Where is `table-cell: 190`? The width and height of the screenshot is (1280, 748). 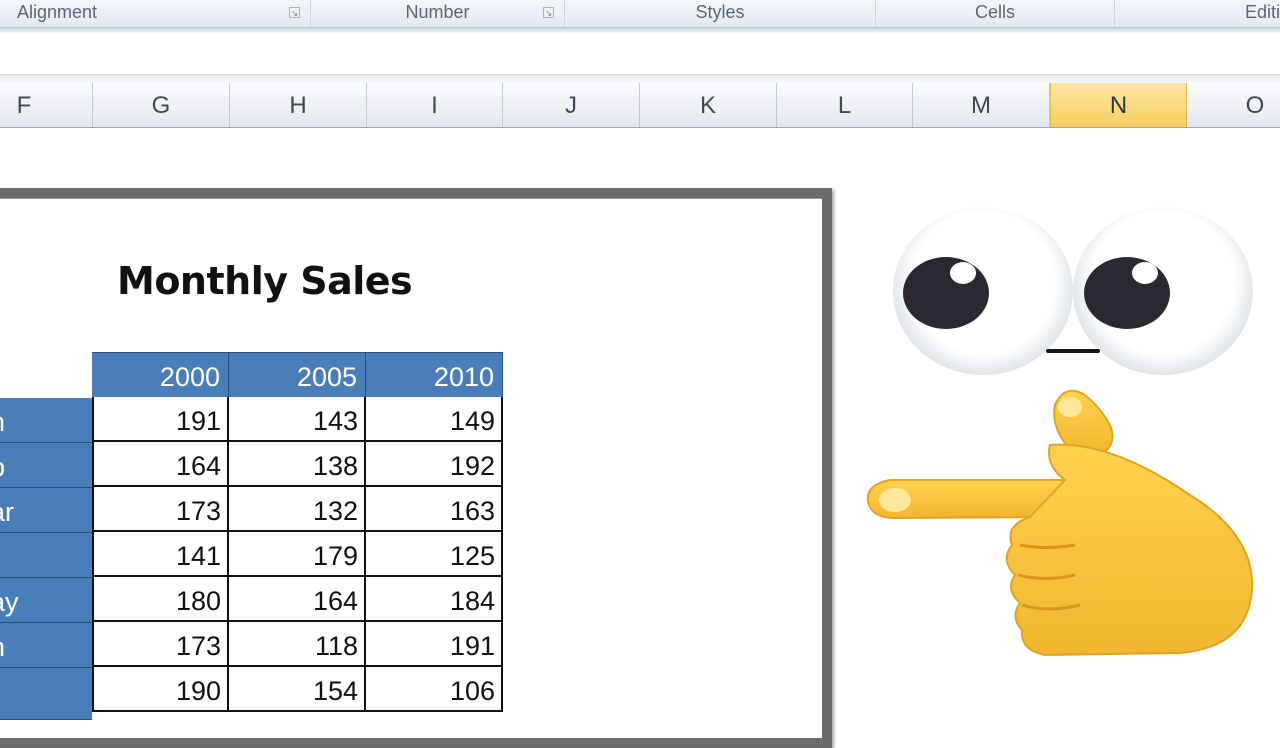 table-cell: 190 is located at coordinates (160, 689).